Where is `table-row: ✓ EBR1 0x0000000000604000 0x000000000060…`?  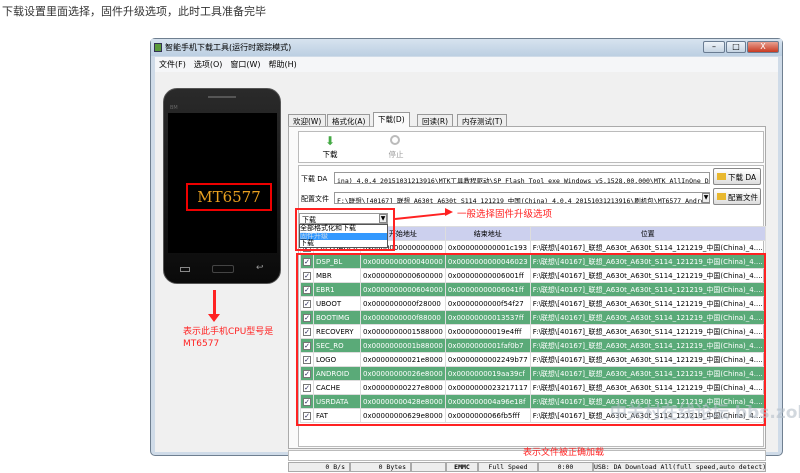
table-row: ✓ EBR1 0x0000000000604000 0x000000000060… is located at coordinates (533, 289).